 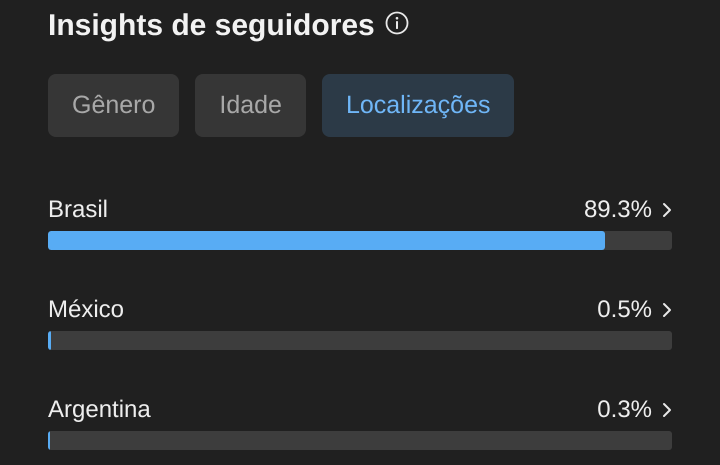 What do you see at coordinates (624, 310) in the screenshot?
I see `percentage: 0.5%` at bounding box center [624, 310].